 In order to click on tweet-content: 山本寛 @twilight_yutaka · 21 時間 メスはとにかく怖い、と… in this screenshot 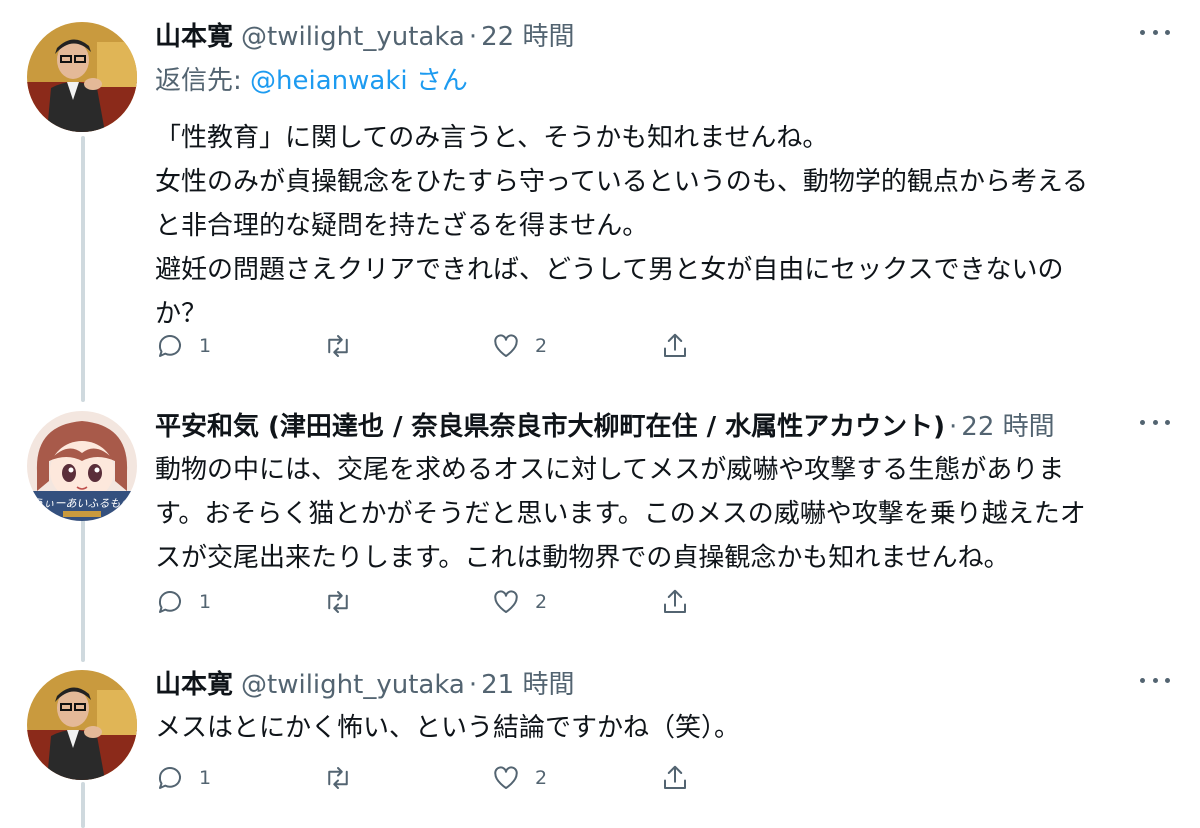, I will do `click(662, 707)`.